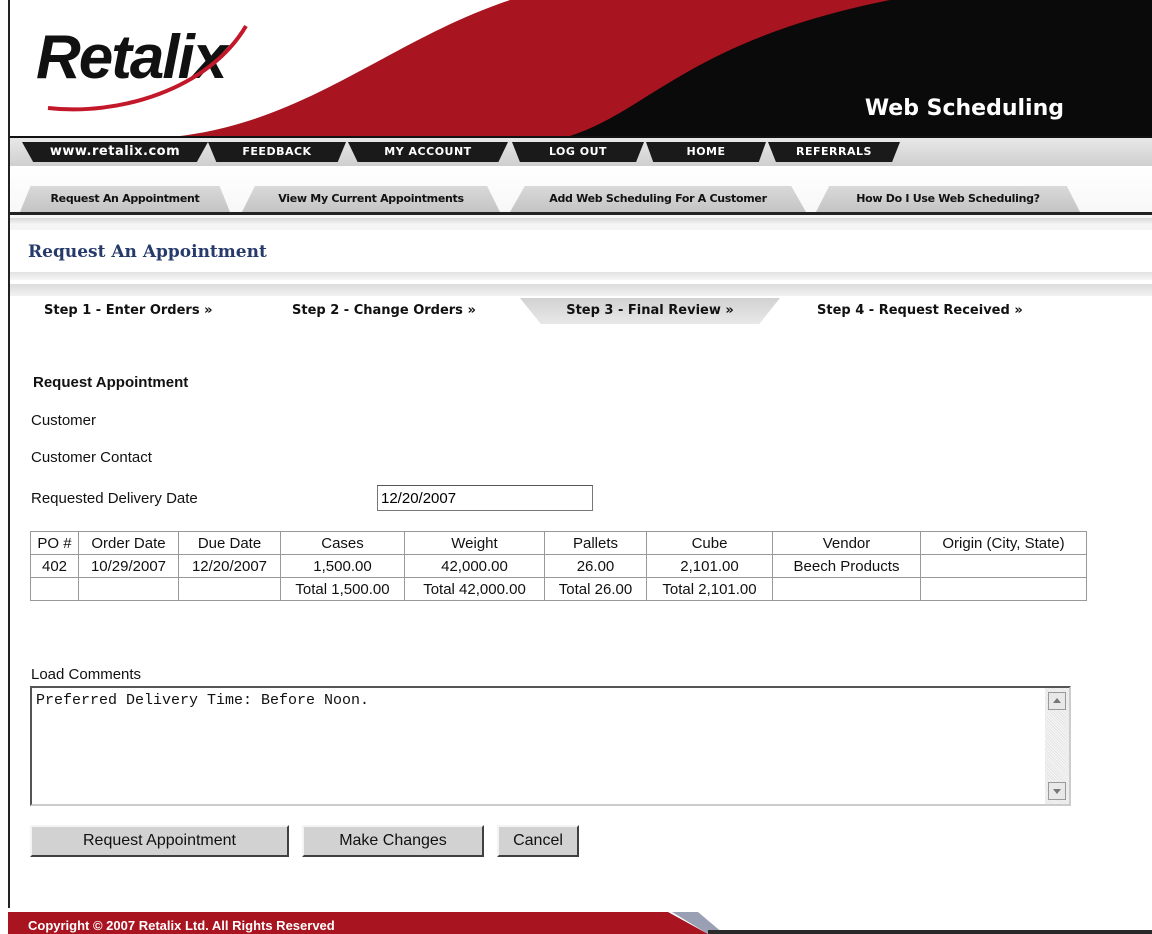 This screenshot has width=1152, height=934. I want to click on col-cases: Cases, so click(342, 543).